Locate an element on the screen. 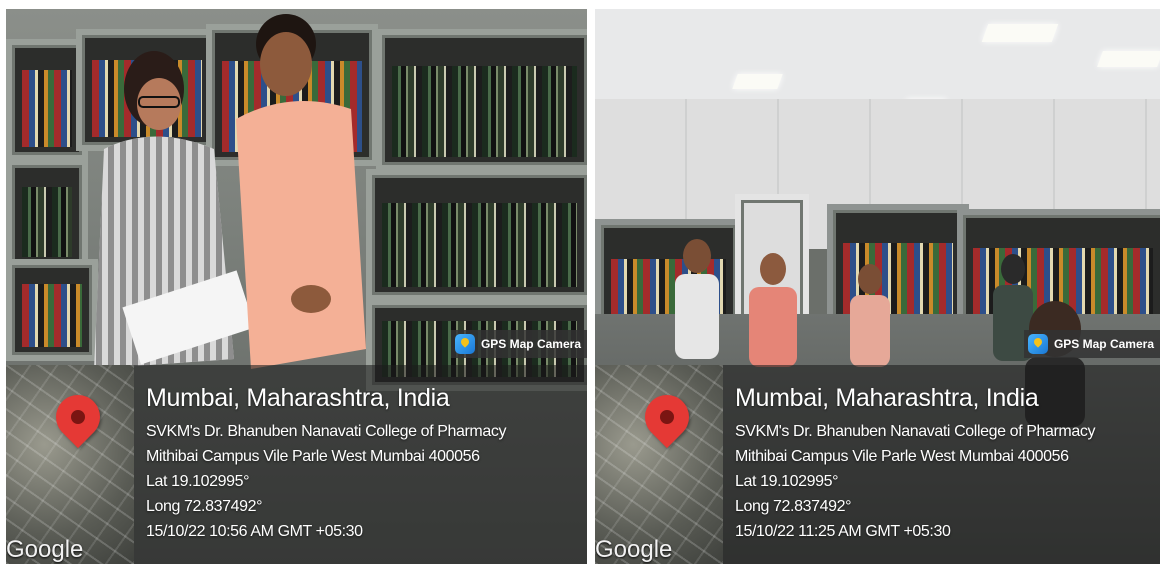 The height and width of the screenshot is (571, 1165). student-woman is located at coordinates (170, 209).